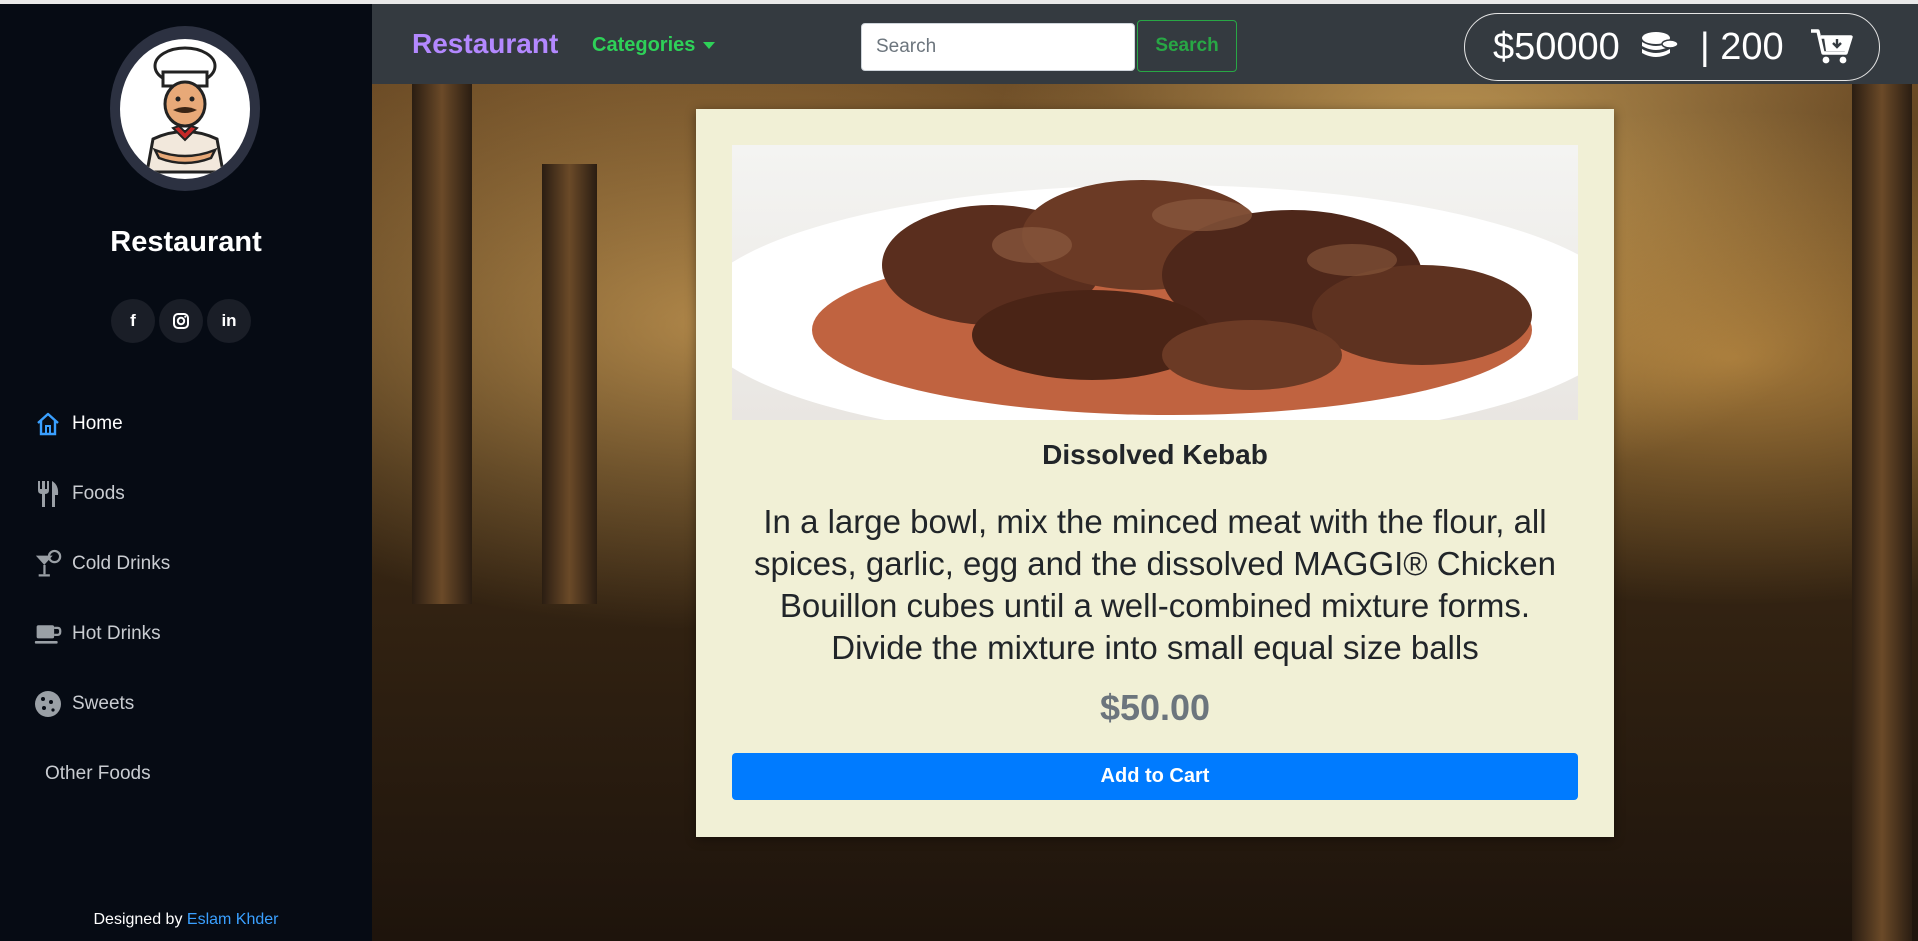  Describe the element at coordinates (48, 564) in the screenshot. I see `cocktail-icon` at that location.